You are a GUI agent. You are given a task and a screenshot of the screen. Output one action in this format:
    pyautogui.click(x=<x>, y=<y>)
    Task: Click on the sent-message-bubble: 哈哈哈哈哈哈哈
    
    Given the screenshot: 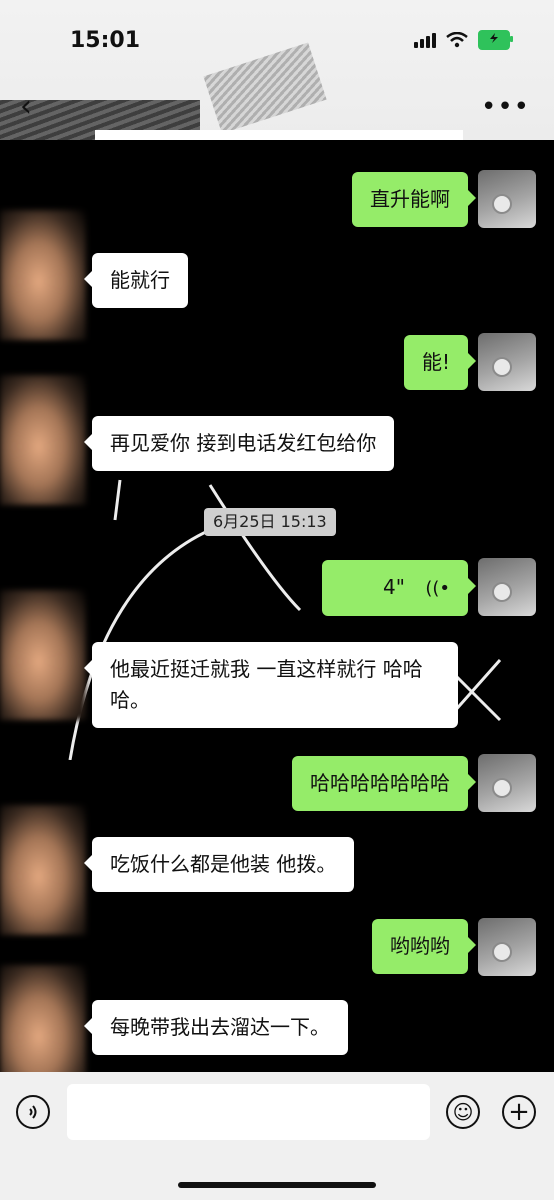 What is the action you would take?
    pyautogui.click(x=384, y=783)
    